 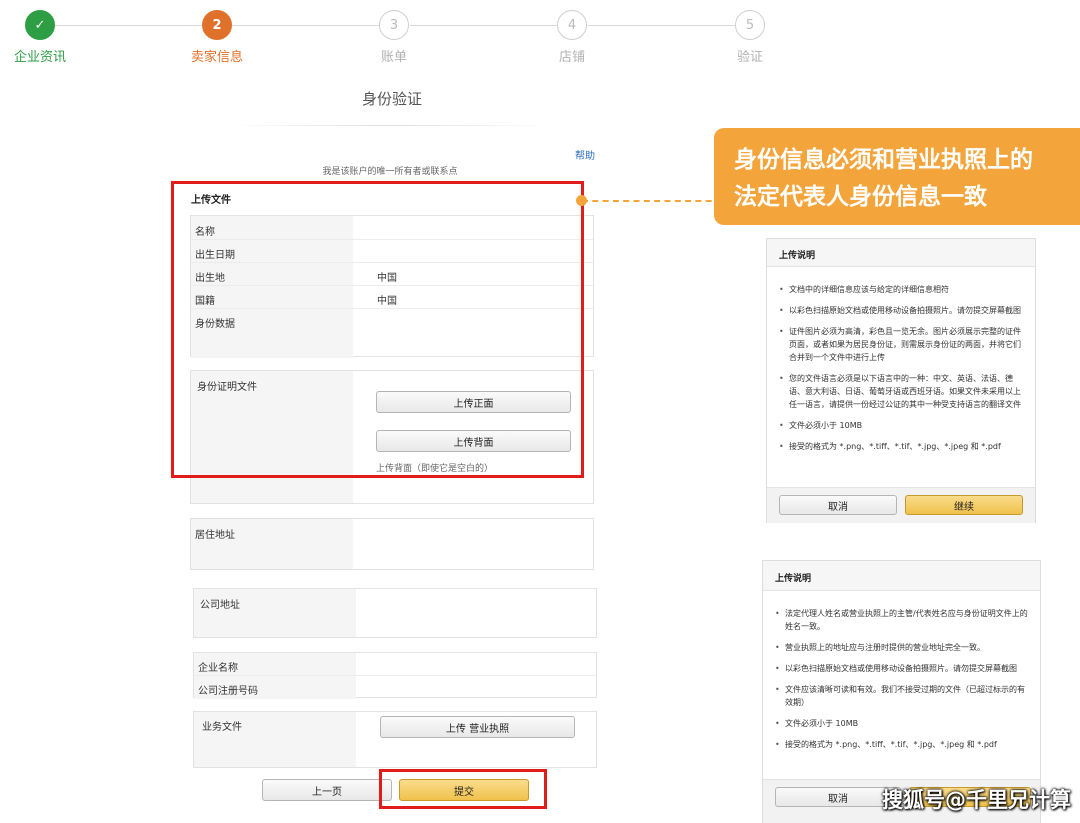 I want to click on page-title: 身份验证, so click(x=391, y=99).